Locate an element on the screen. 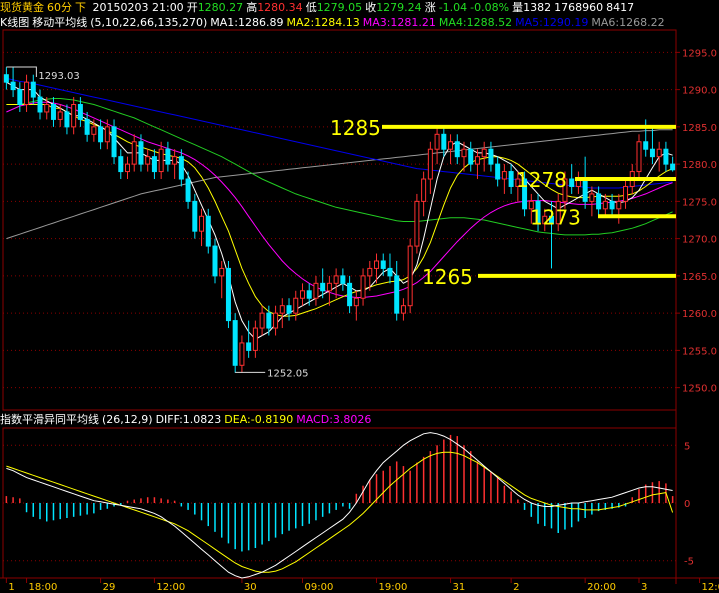  low-price-label: 1252.05 is located at coordinates (287, 373).